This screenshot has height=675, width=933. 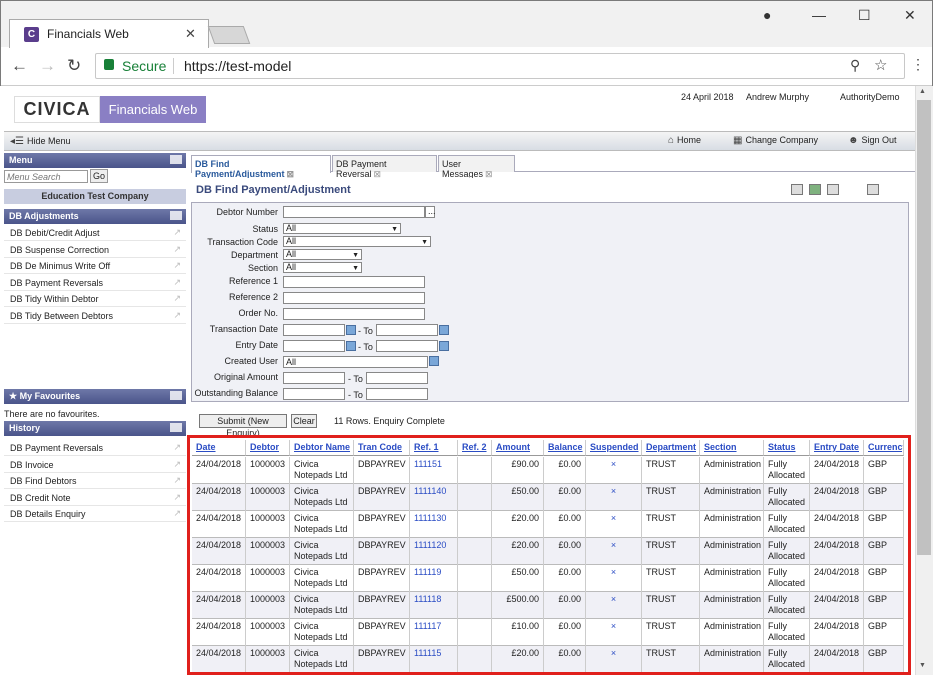 I want to click on reload-icon: ↻, so click(x=74, y=66).